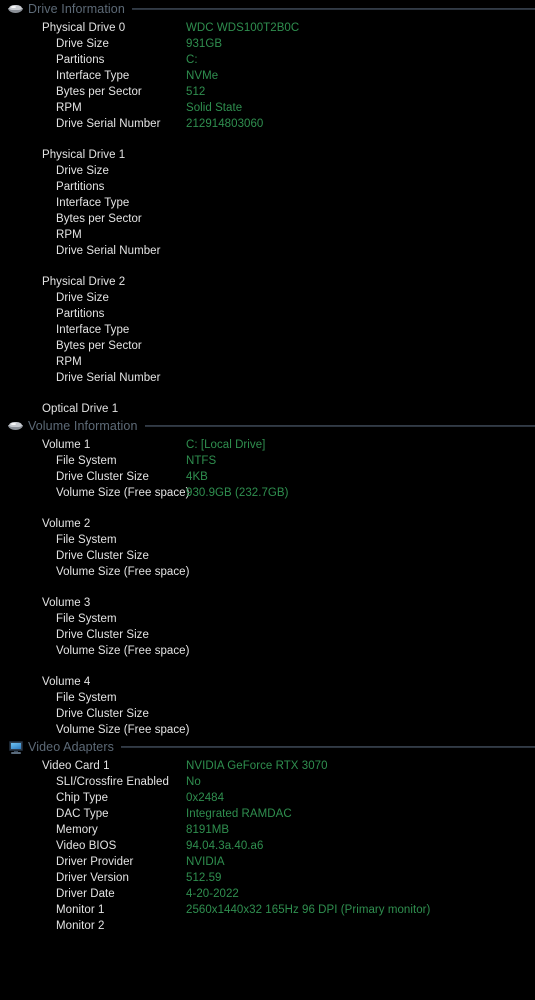 This screenshot has height=1000, width=535. Describe the element at coordinates (214, 108) in the screenshot. I see `info-row-value: Solid State` at that location.